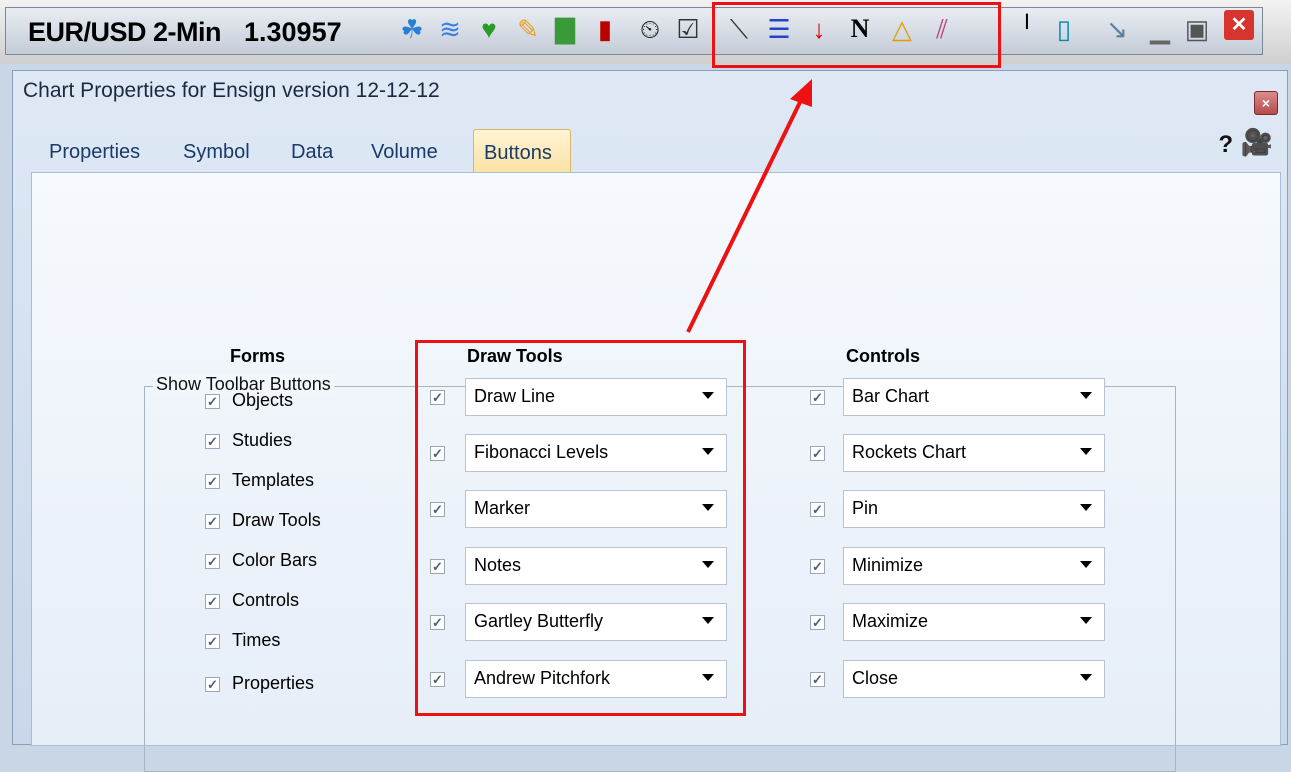  What do you see at coordinates (801, 93) in the screenshot?
I see `arrow-head` at bounding box center [801, 93].